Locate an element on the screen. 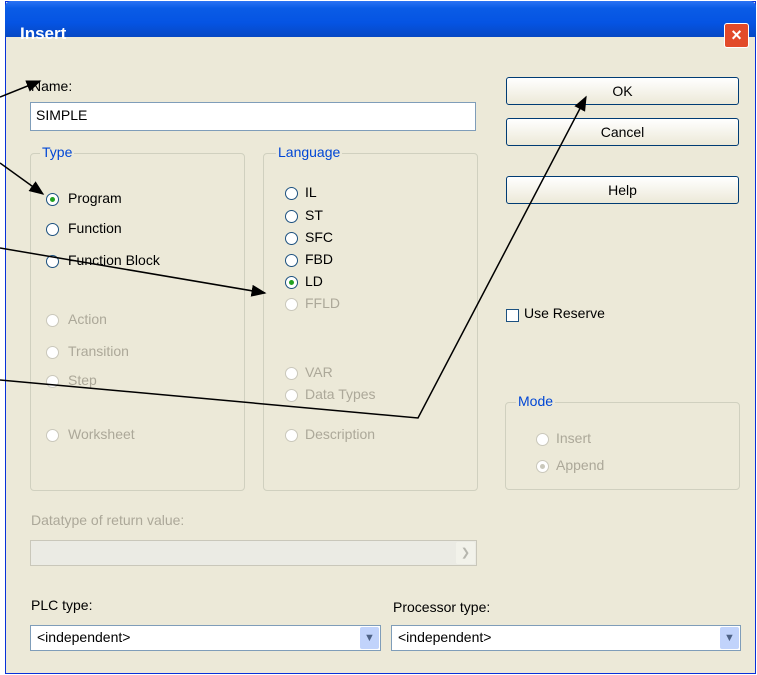 The image size is (757, 675). radio-lang-ffld is located at coordinates (291, 304).